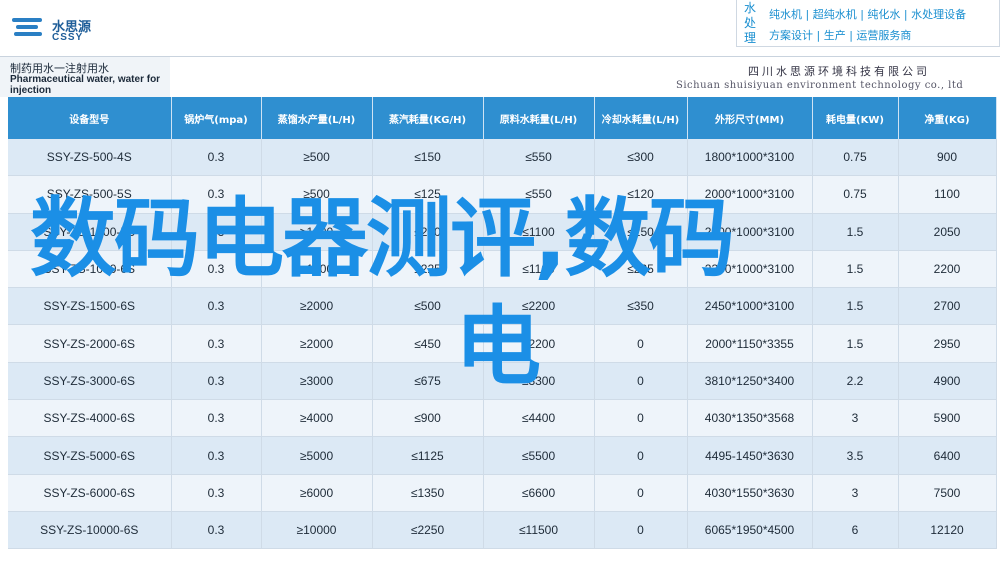  What do you see at coordinates (28, 28) in the screenshot?
I see `logo-mark-icon` at bounding box center [28, 28].